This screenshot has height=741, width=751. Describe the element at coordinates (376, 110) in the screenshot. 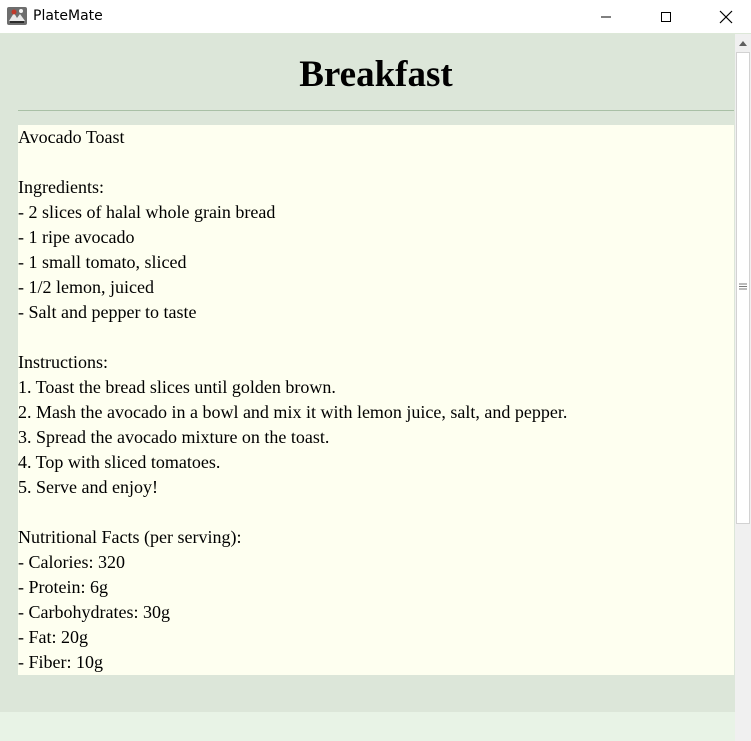

I see `header-divider` at that location.